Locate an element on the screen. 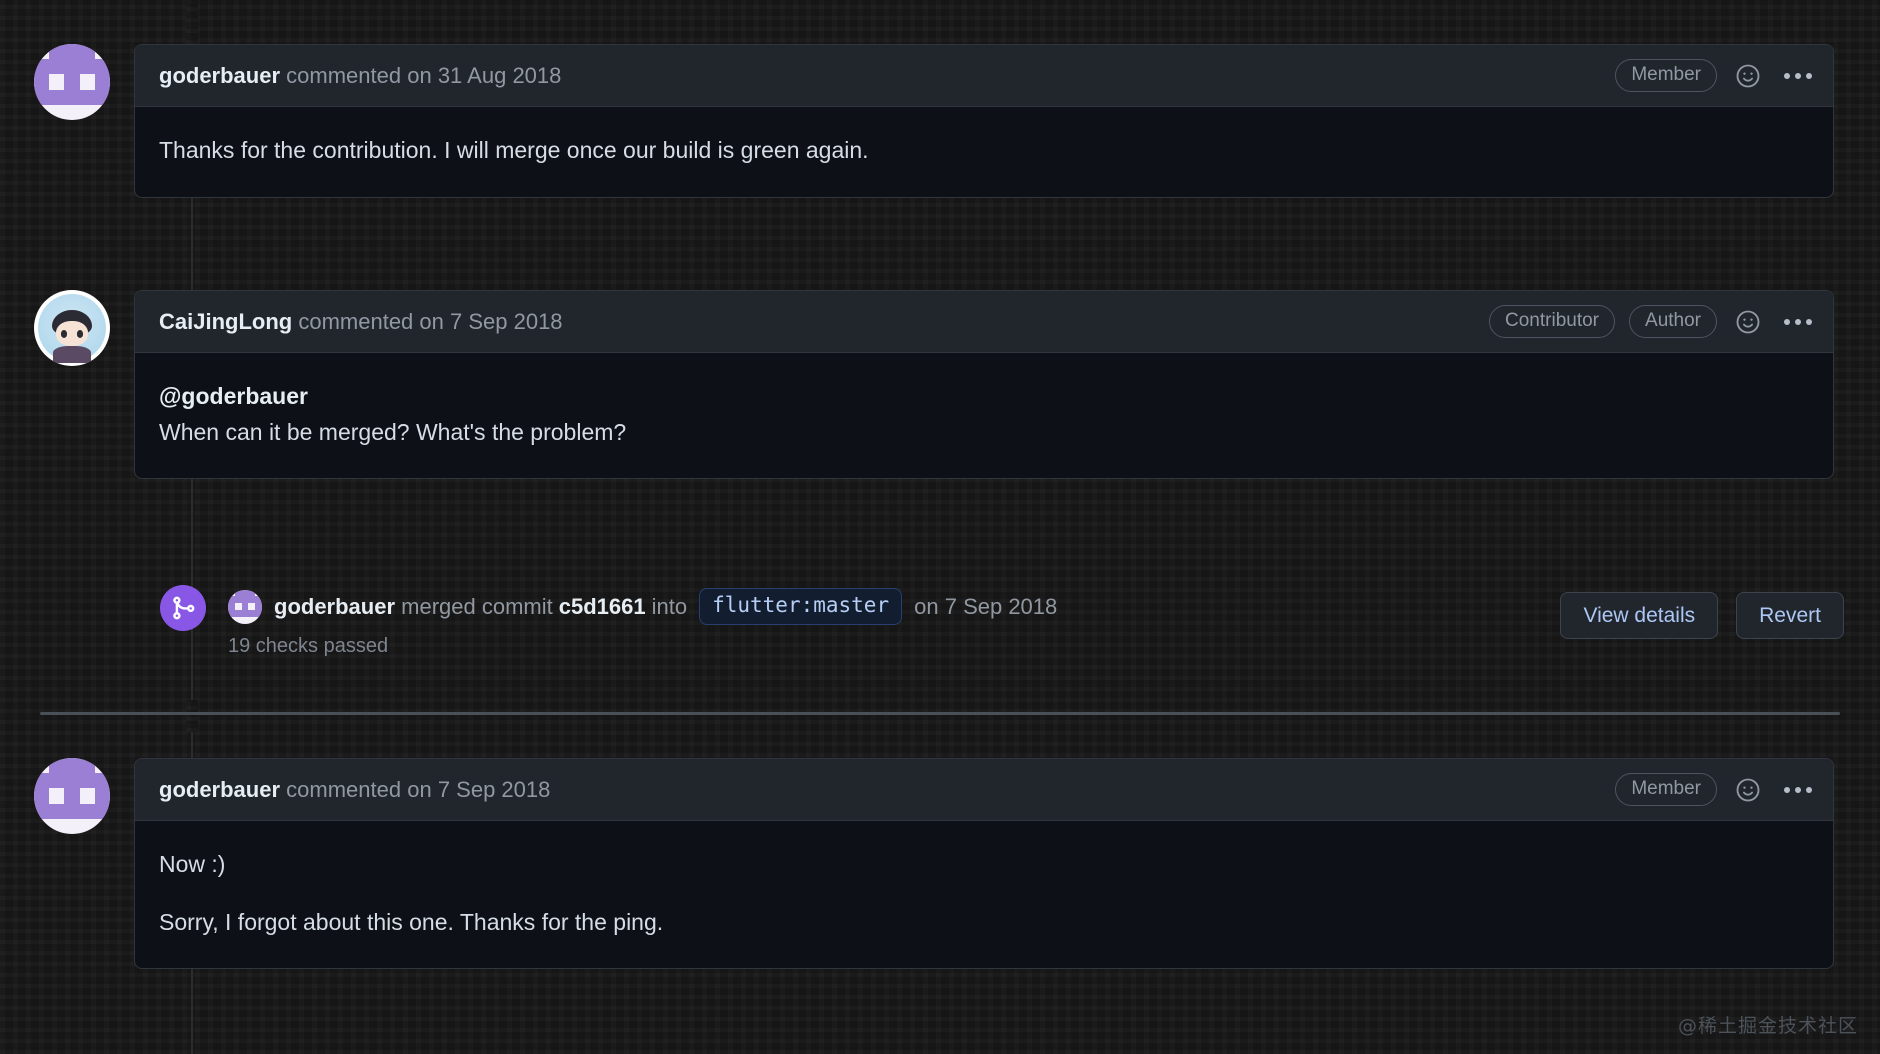  merge-event-actions: View details Revert is located at coordinates (1702, 615).